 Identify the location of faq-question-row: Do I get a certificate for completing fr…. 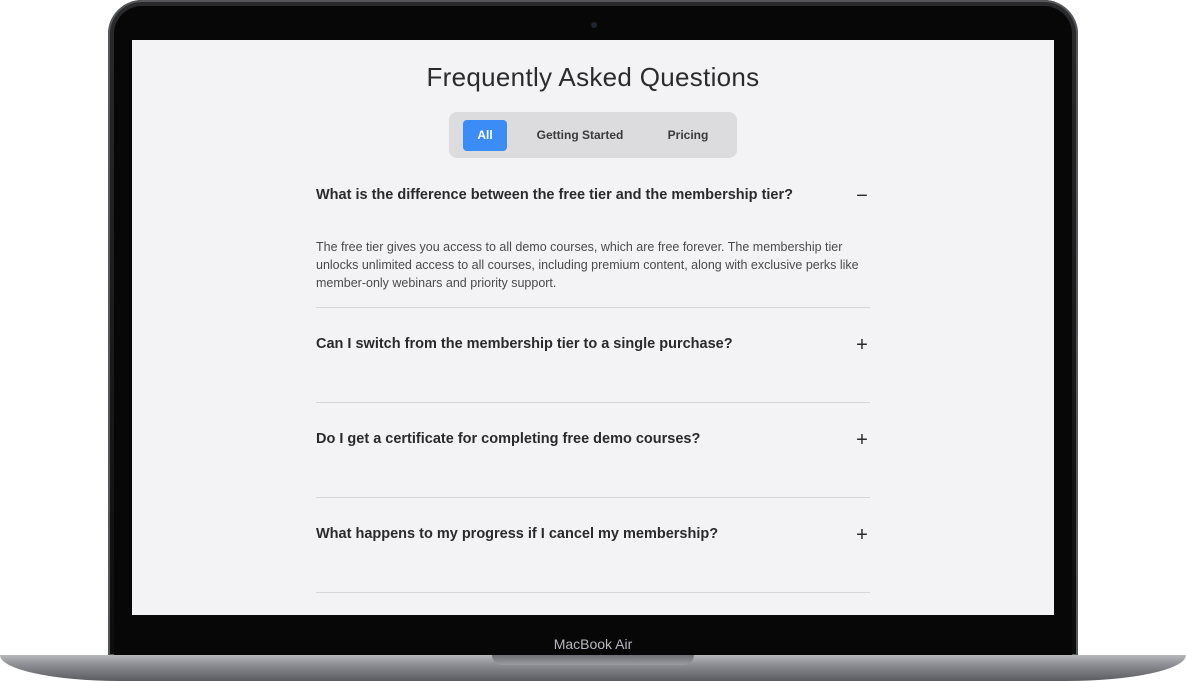
(593, 450).